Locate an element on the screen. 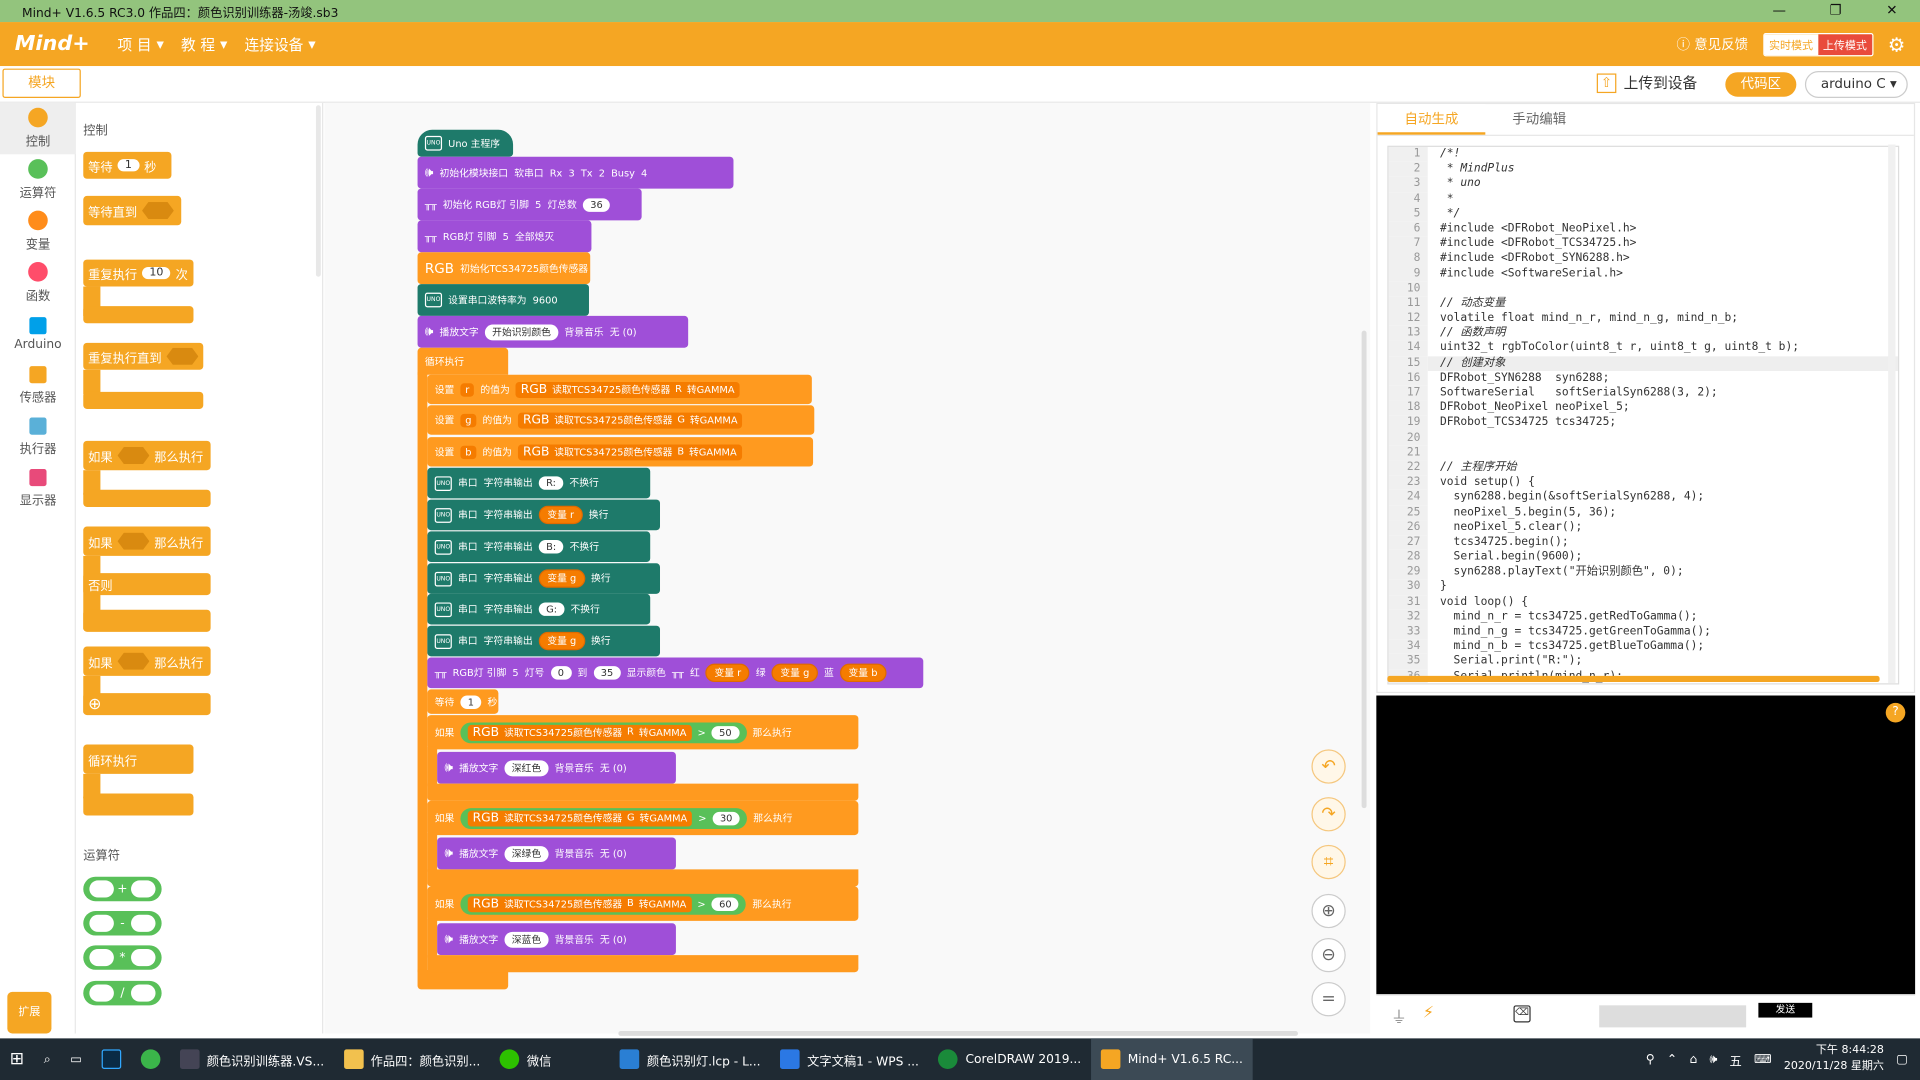 This screenshot has width=1920, height=1080. taskbar-browser is located at coordinates (150, 1059).